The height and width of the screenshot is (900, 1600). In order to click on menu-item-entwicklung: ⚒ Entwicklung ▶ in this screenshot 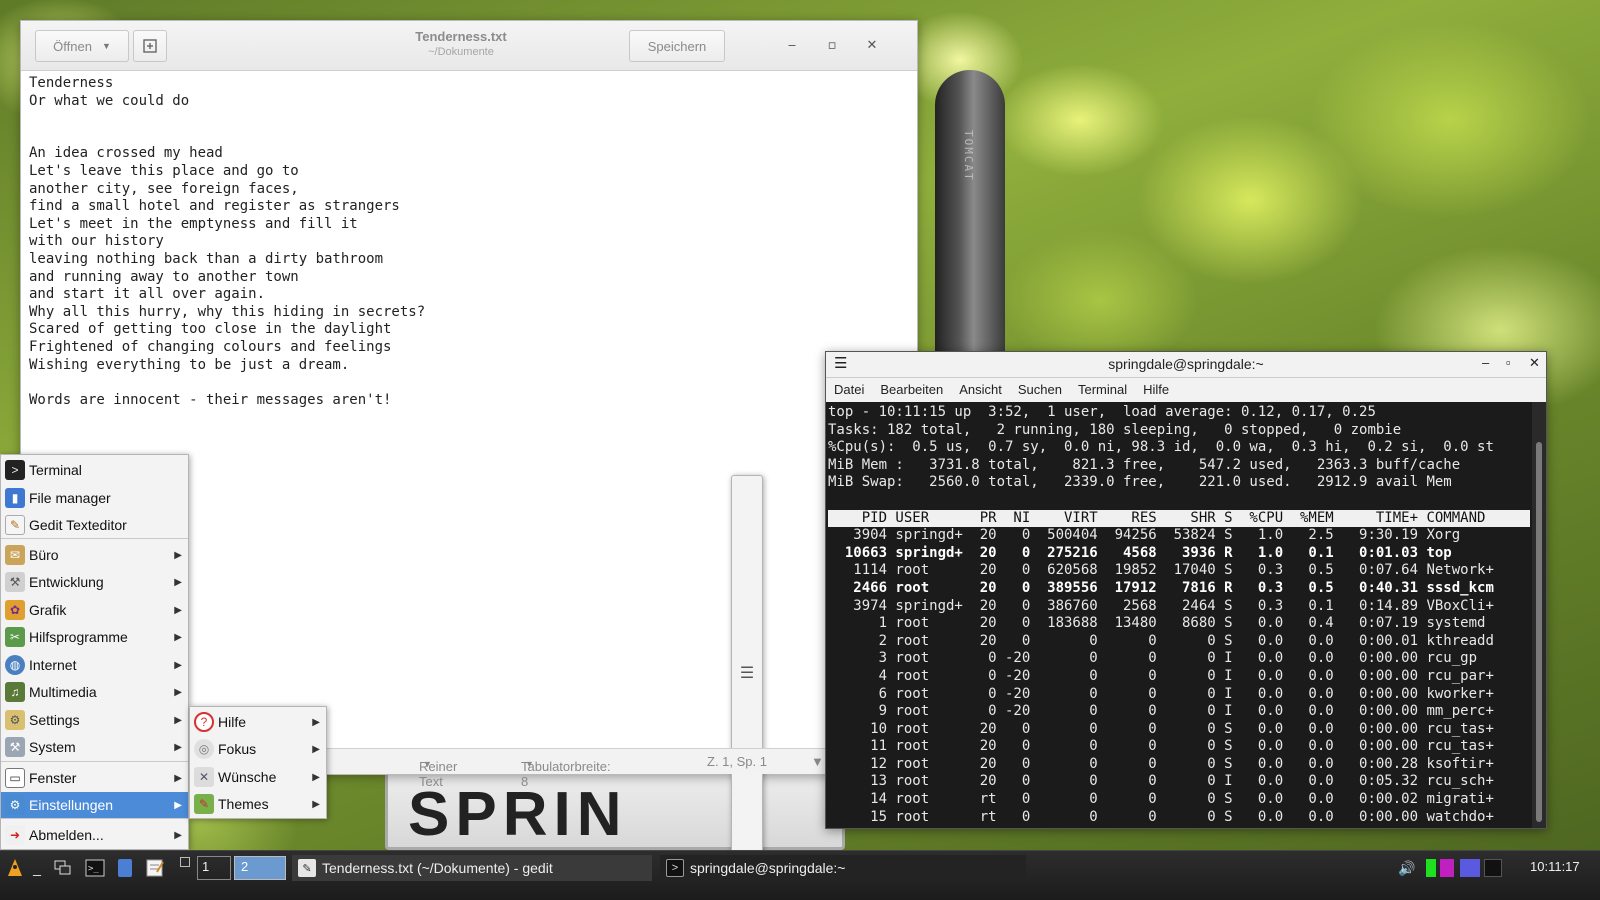, I will do `click(94, 582)`.